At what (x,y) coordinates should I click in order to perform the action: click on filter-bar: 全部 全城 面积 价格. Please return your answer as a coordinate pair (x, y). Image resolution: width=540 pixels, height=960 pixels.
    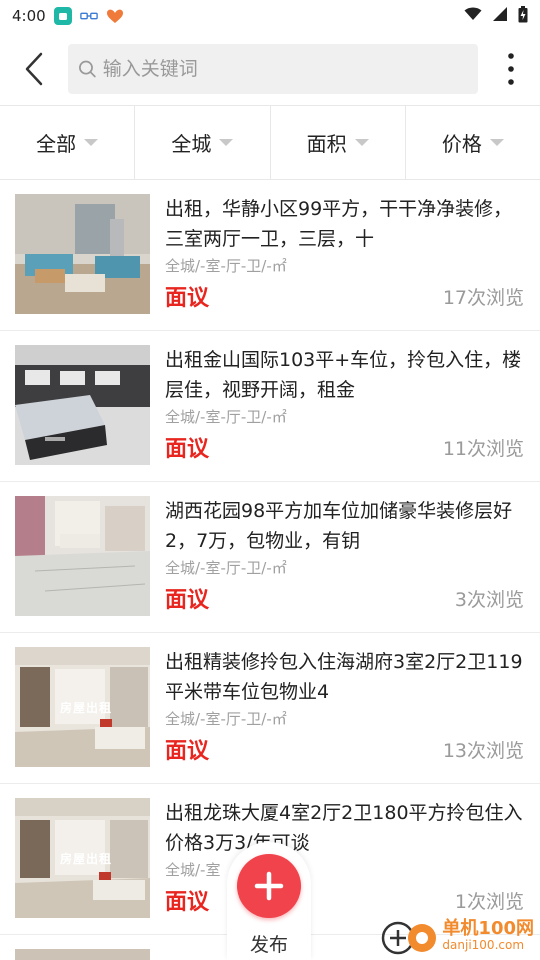
    Looking at the image, I should click on (270, 143).